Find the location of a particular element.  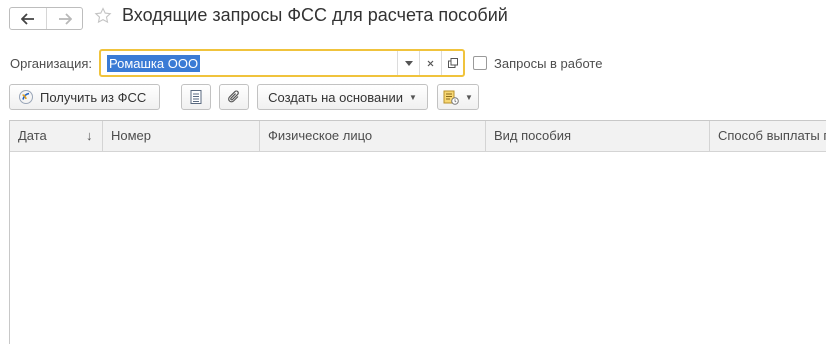

organization-value: Ромашка ООО is located at coordinates (154, 63).